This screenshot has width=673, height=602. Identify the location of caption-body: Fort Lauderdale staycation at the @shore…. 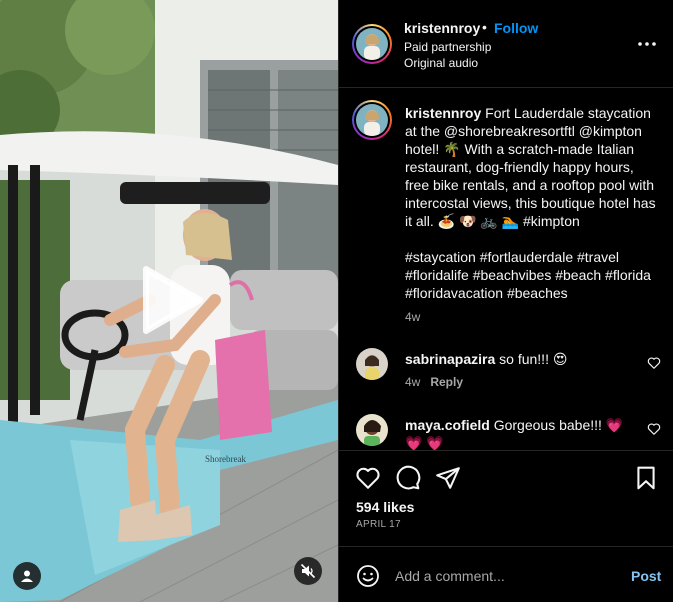
(530, 167).